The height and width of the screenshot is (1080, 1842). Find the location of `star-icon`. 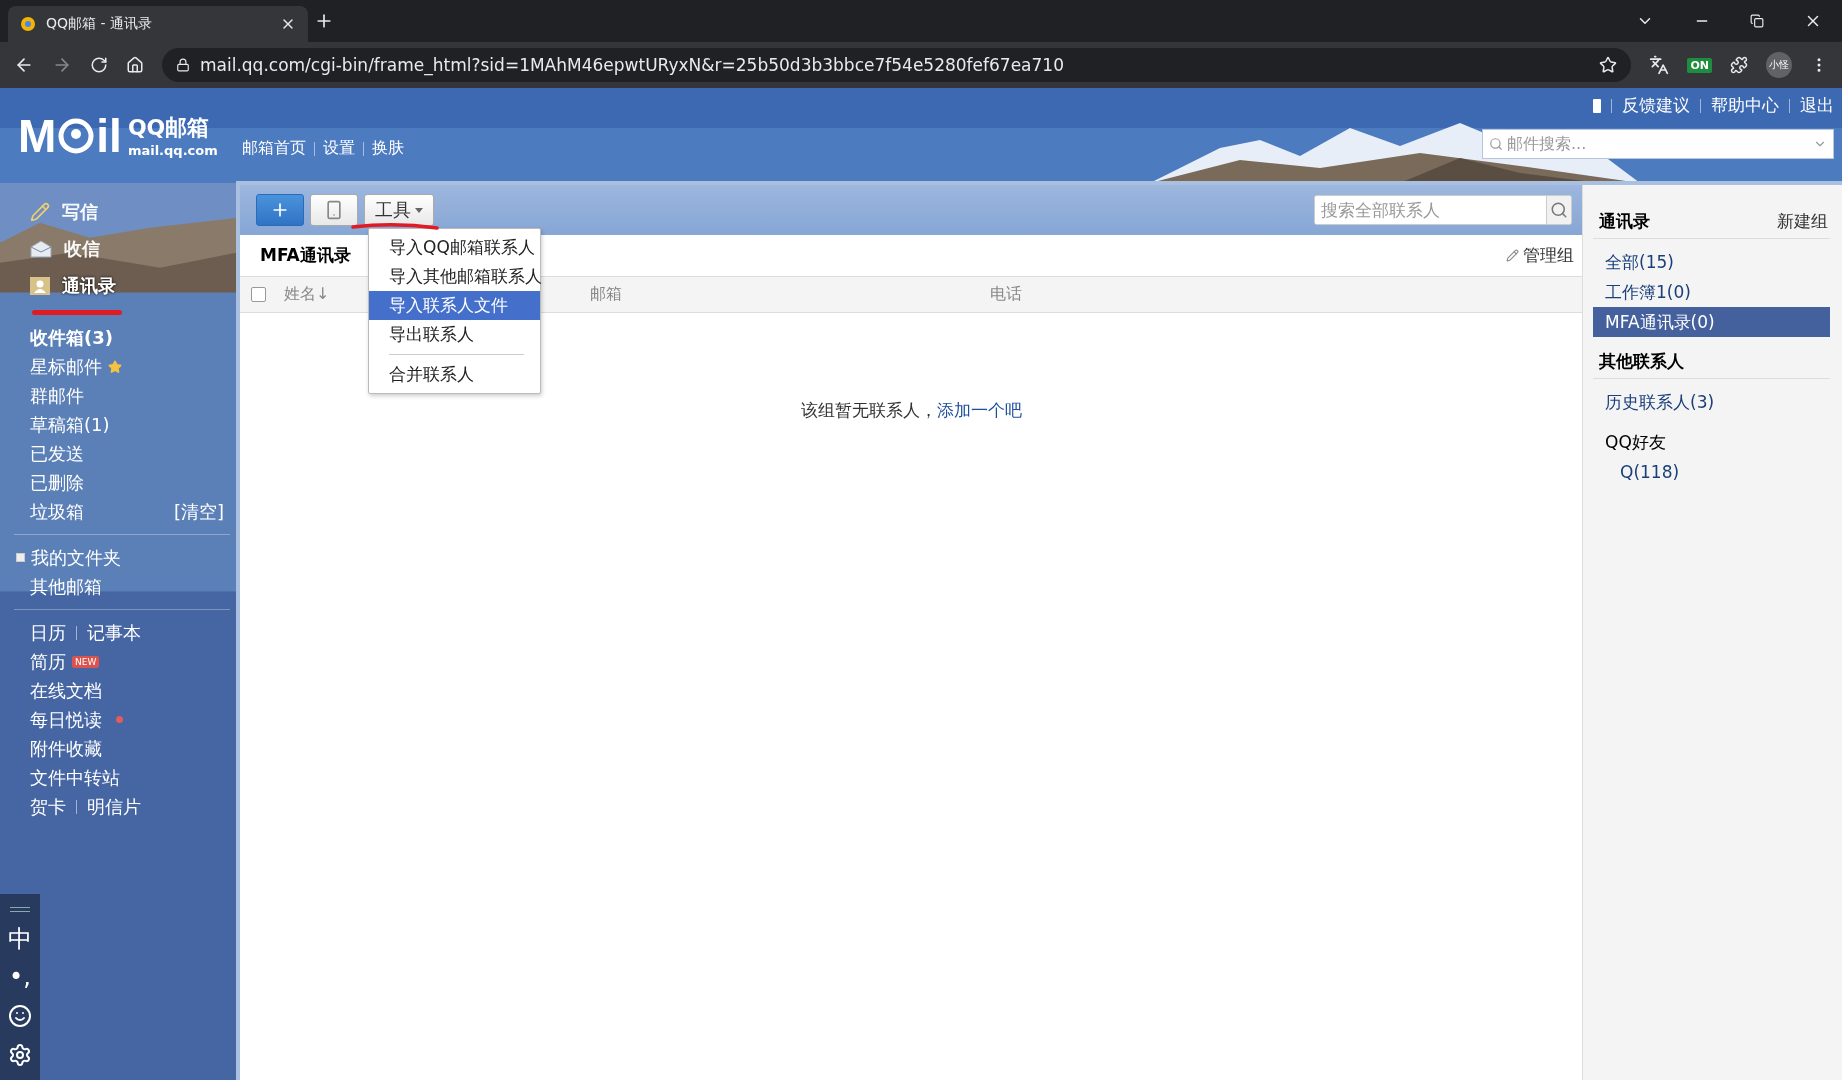

star-icon is located at coordinates (115, 366).